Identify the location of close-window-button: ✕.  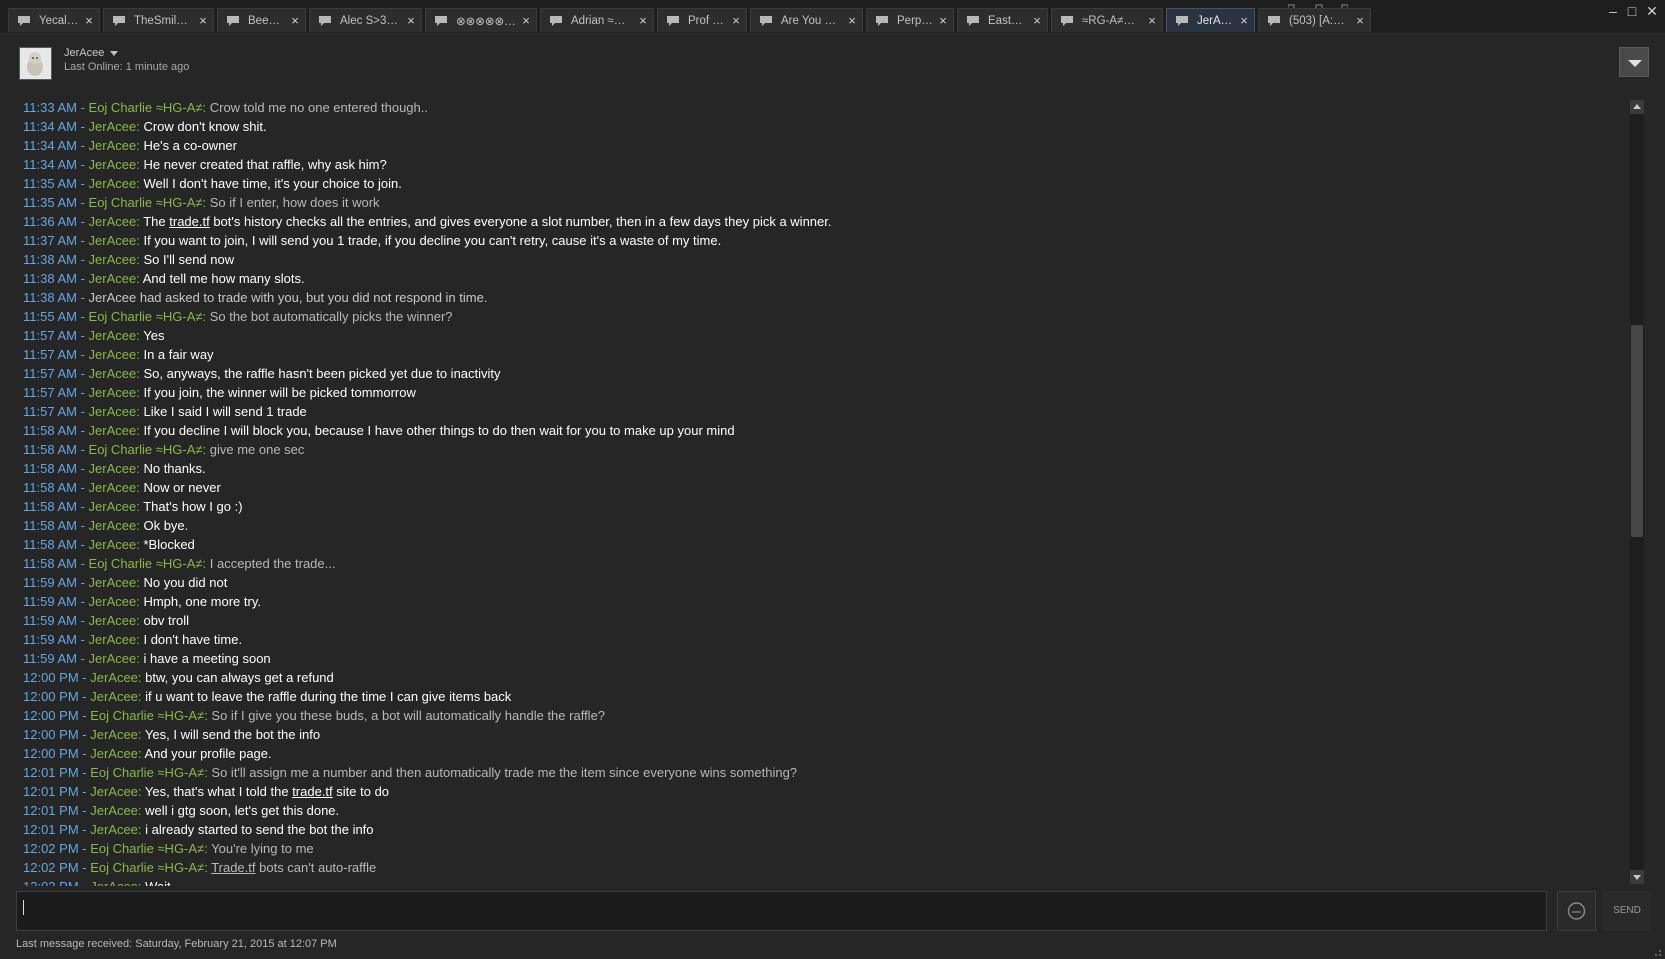
(1652, 11).